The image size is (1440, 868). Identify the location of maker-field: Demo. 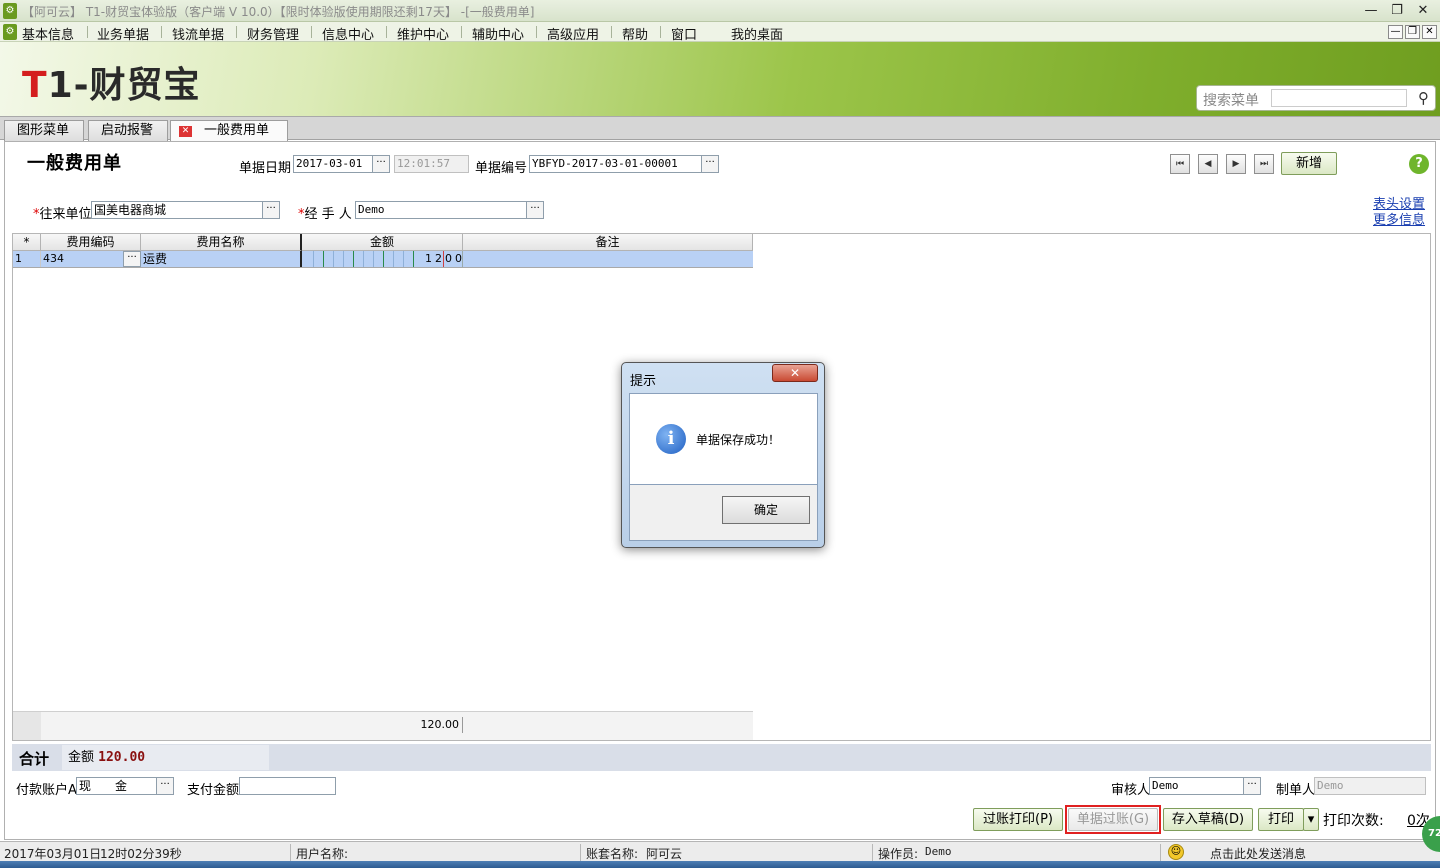
(1370, 786).